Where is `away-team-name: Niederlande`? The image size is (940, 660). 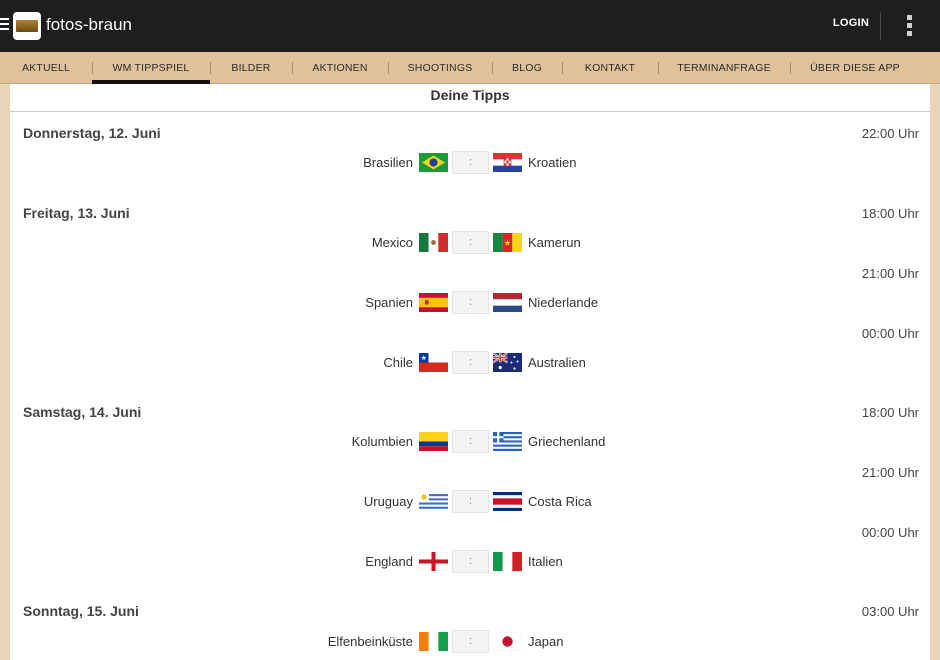
away-team-name: Niederlande is located at coordinates (563, 302).